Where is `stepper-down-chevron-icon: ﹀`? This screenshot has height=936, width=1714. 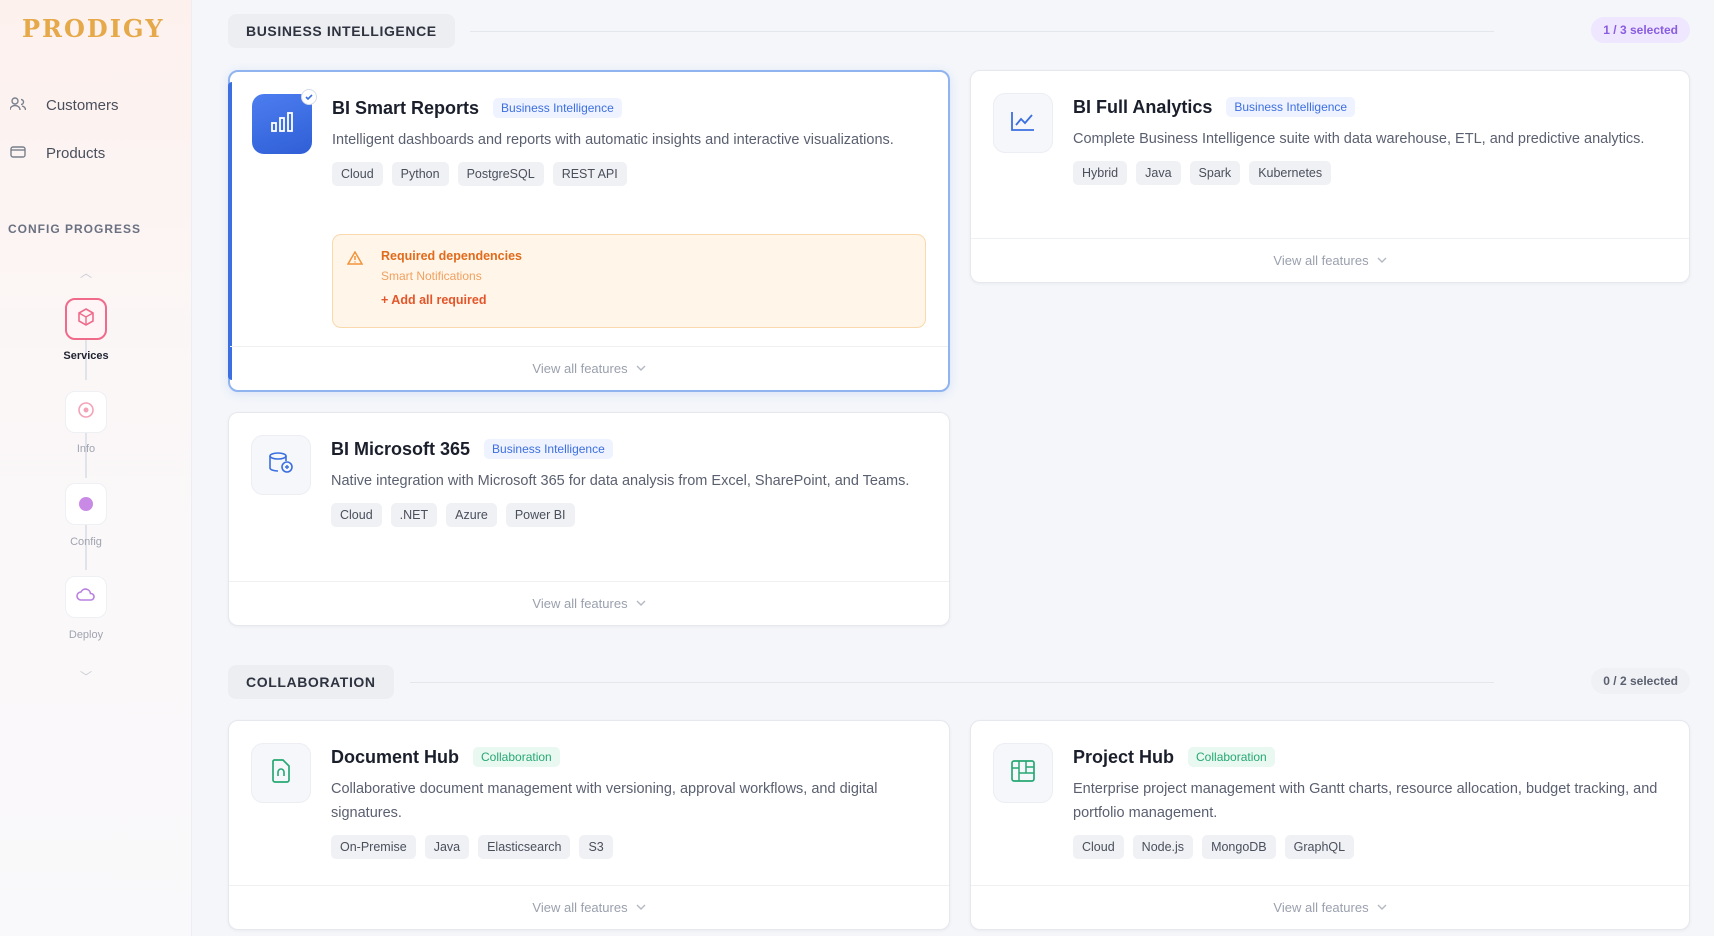
stepper-down-chevron-icon: ﹀ is located at coordinates (86, 677).